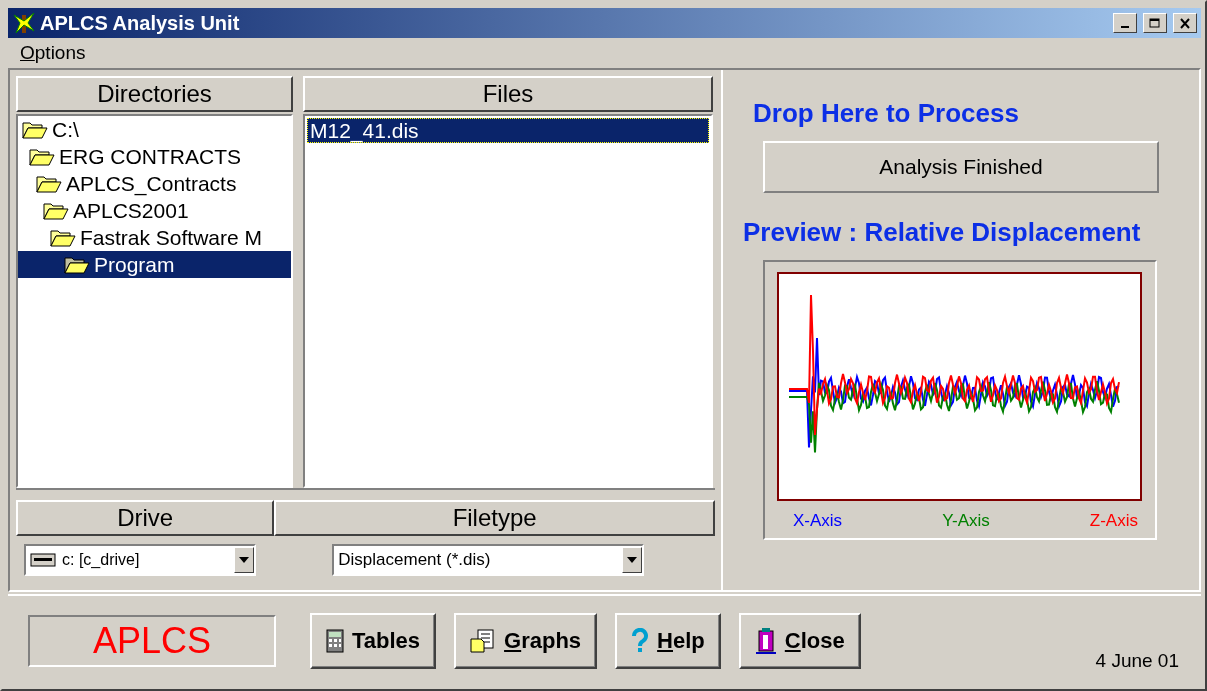  What do you see at coordinates (1125, 27) in the screenshot?
I see `minimize-icon` at bounding box center [1125, 27].